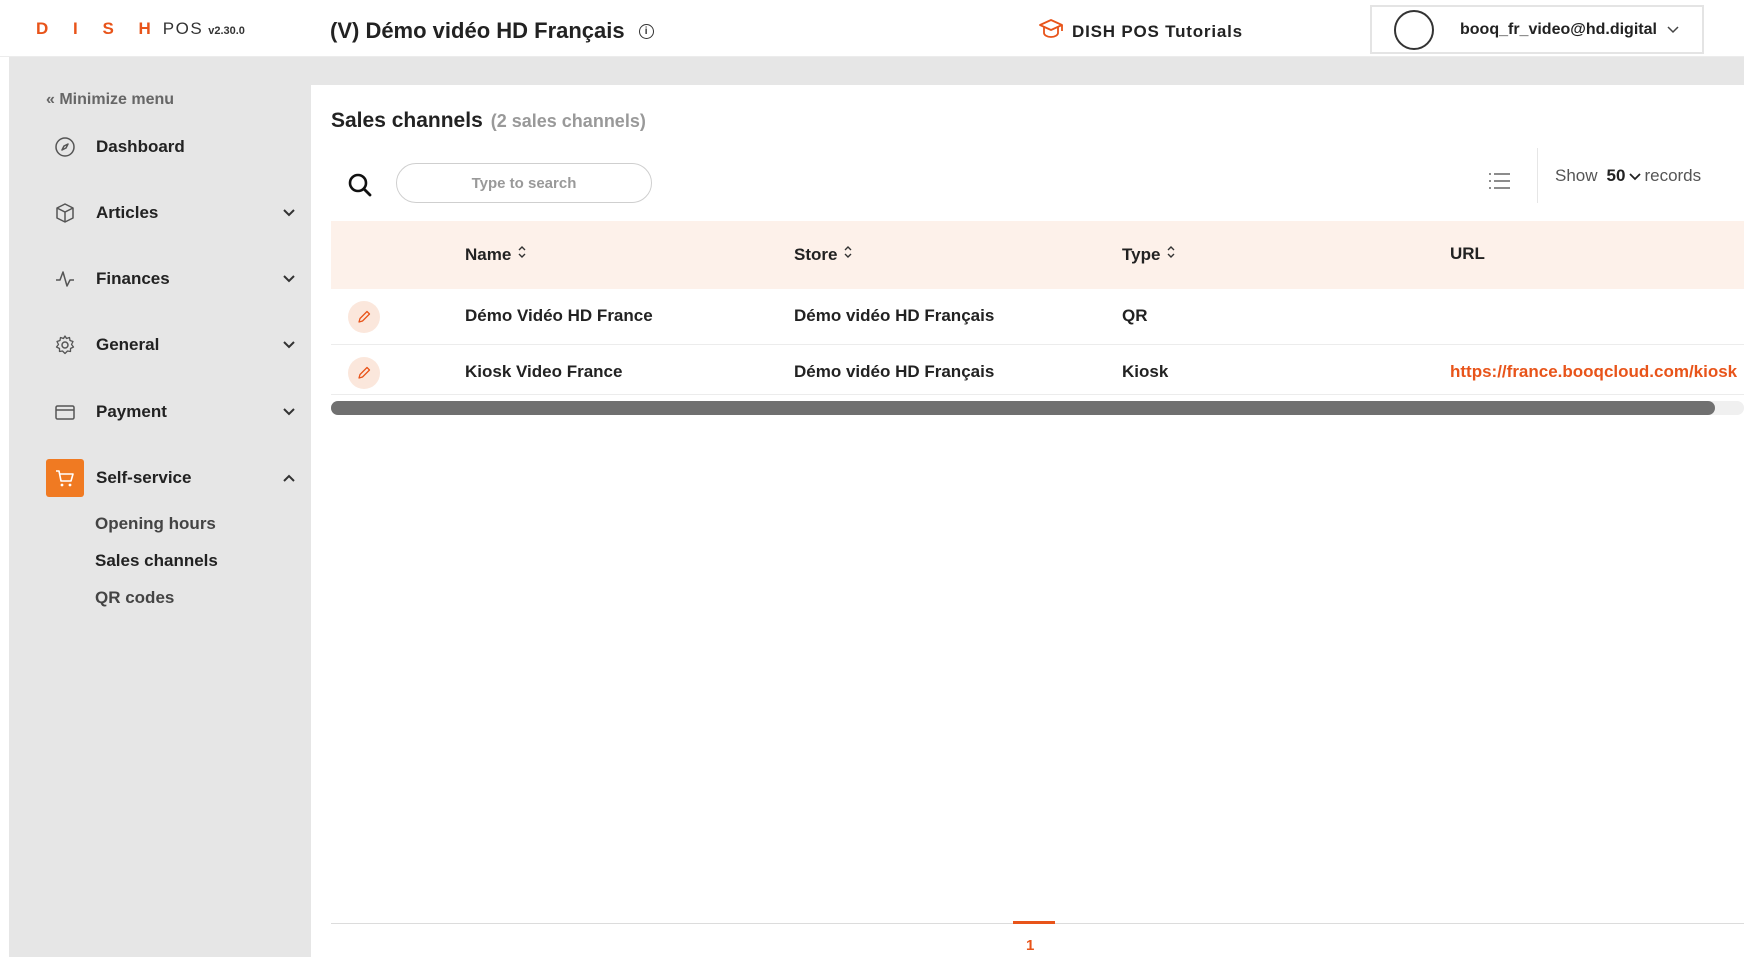 The image size is (1744, 957). I want to click on sidebar-subitem-opening-hours: Opening hours, so click(155, 524).